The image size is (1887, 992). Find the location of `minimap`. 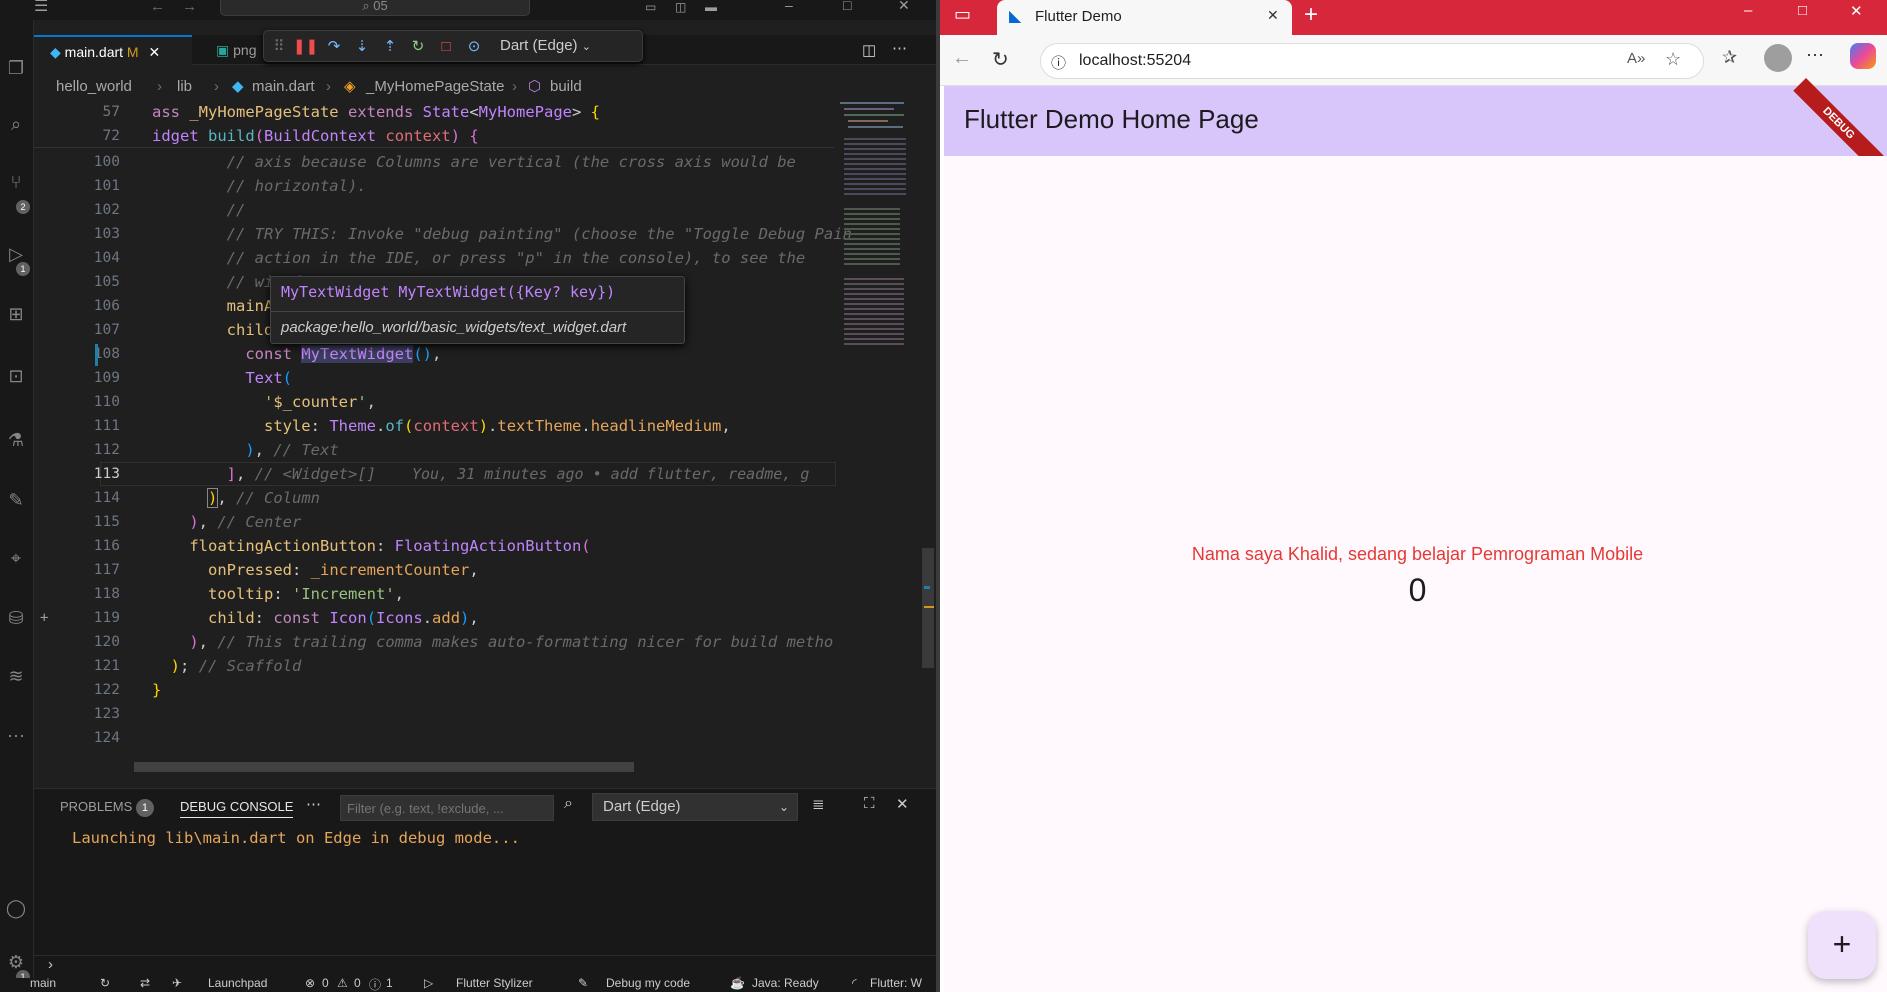

minimap is located at coordinates (877, 238).